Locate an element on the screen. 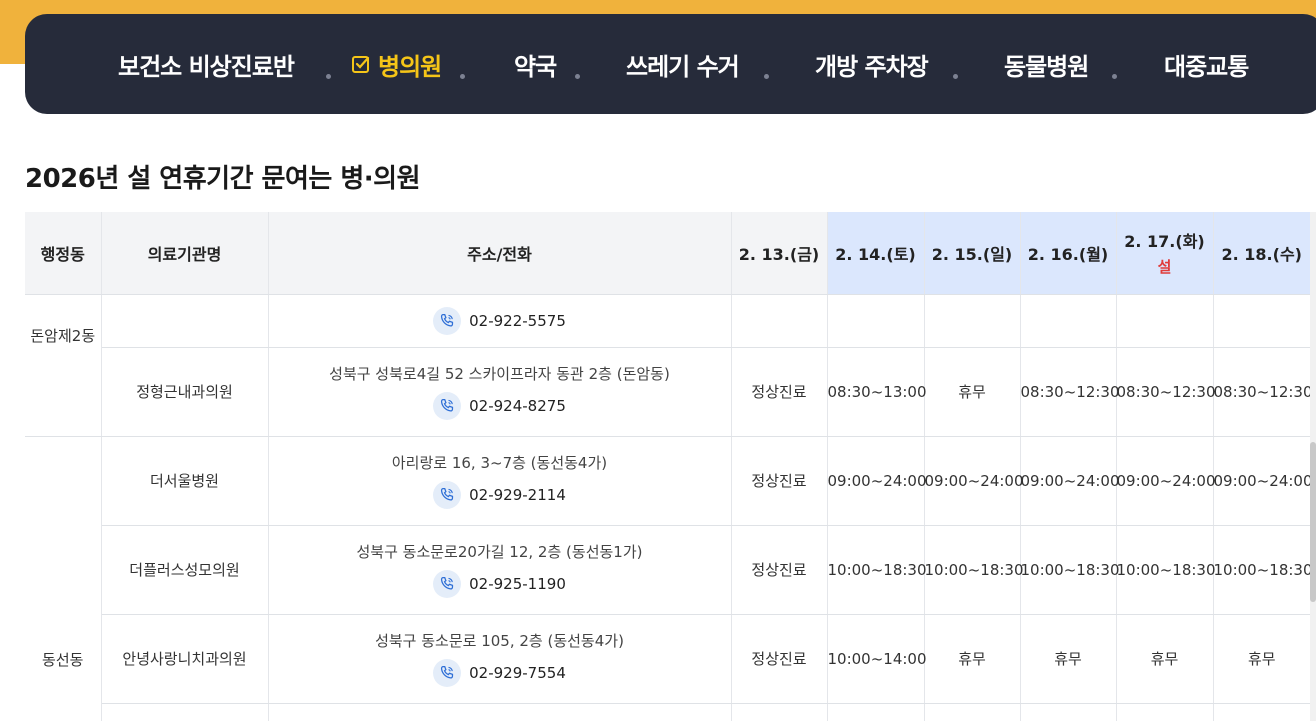 This screenshot has width=1316, height=721. cell-name: 정형근내과의원 is located at coordinates (185, 392).